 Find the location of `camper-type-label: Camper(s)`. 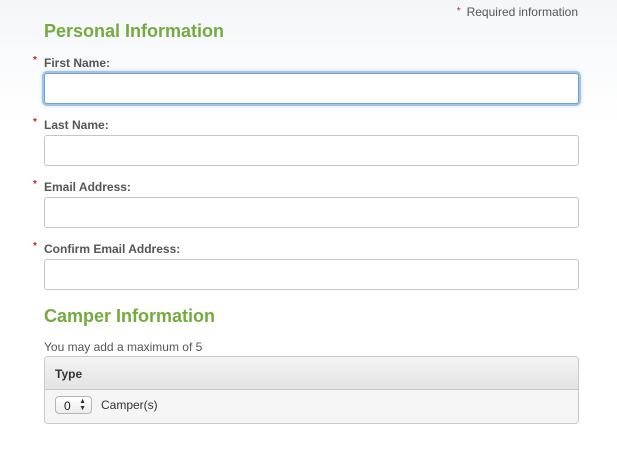

camper-type-label: Camper(s) is located at coordinates (129, 405).